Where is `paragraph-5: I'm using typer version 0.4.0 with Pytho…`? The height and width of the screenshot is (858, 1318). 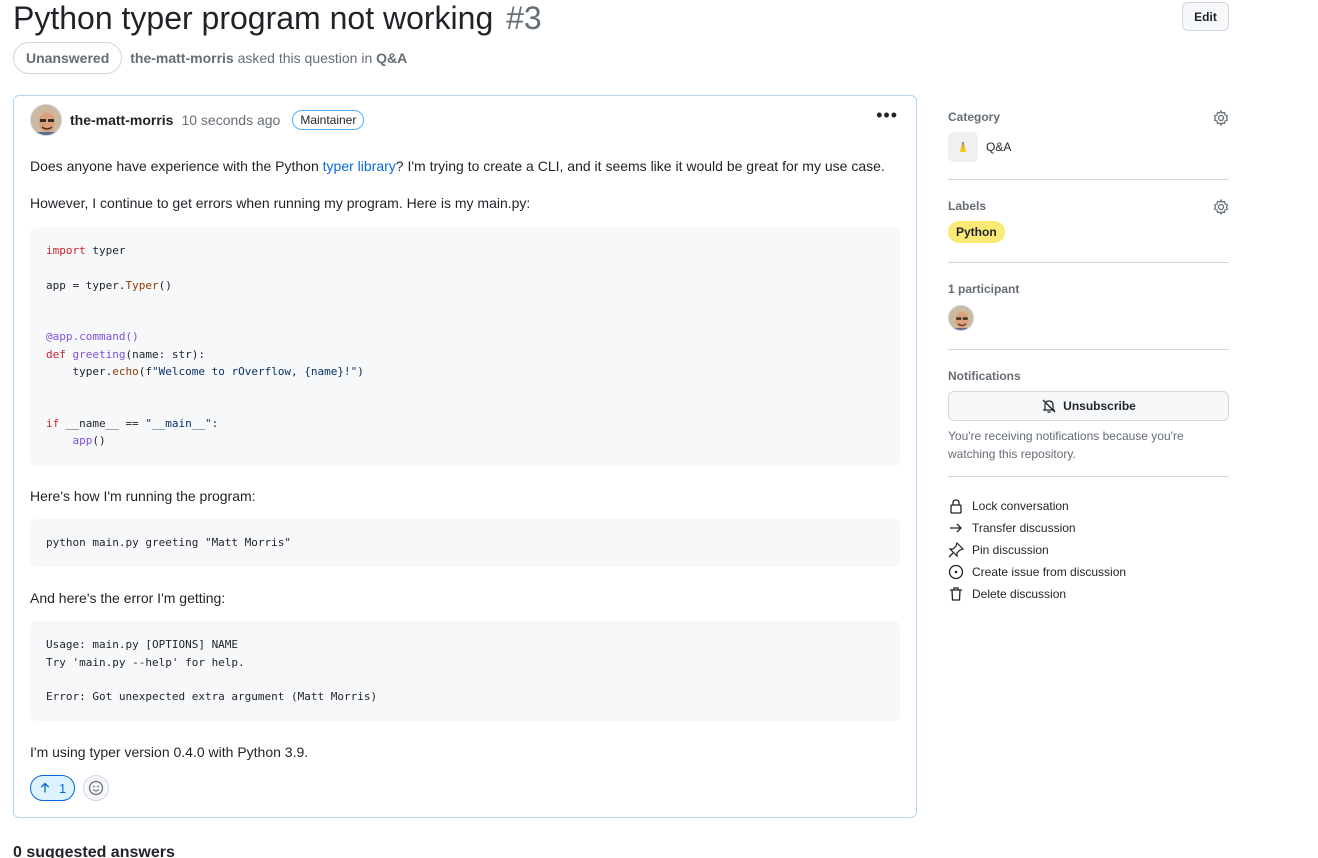 paragraph-5: I'm using typer version 0.4.0 with Pytho… is located at coordinates (169, 752).